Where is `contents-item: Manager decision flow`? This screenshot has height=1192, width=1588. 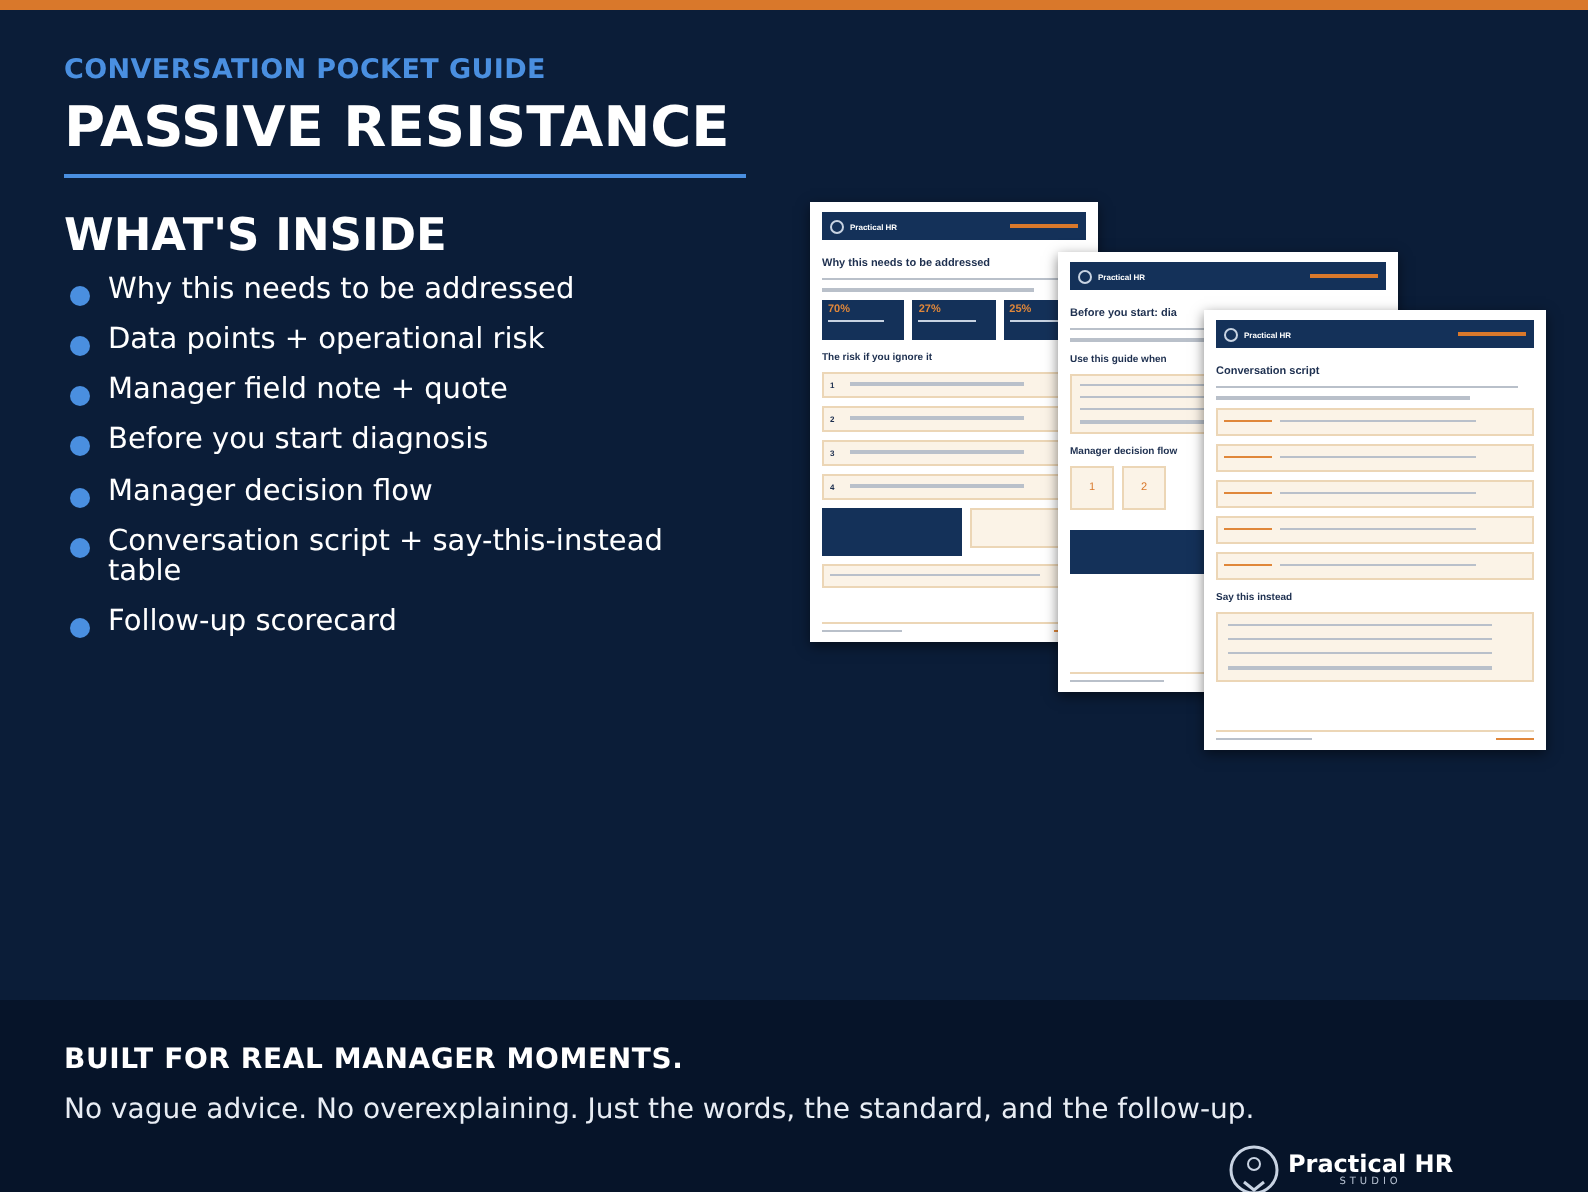 contents-item: Manager decision flow is located at coordinates (270, 492).